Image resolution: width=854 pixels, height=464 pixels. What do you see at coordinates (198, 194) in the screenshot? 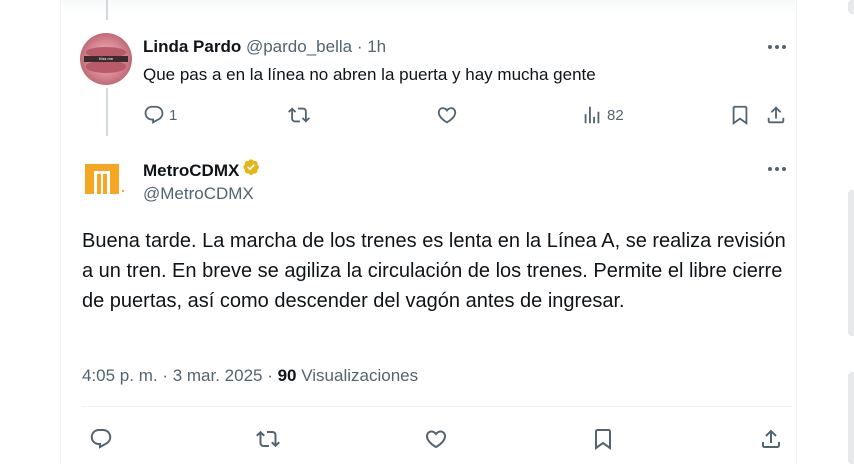
I see `author-handle: @MetroCDMX` at bounding box center [198, 194].